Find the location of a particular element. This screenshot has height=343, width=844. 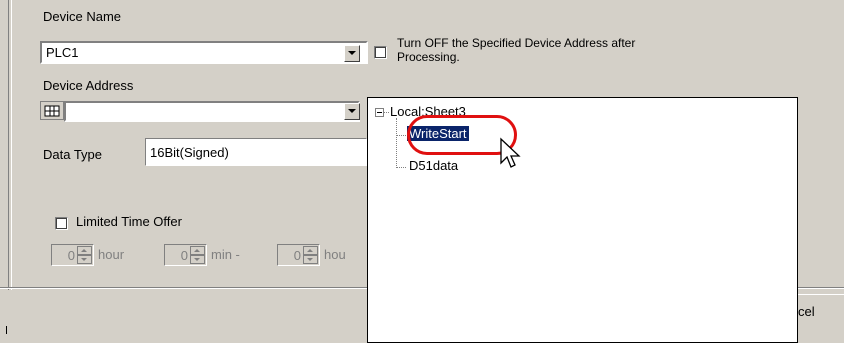

hour-spinner-value: 0 is located at coordinates (71, 255).